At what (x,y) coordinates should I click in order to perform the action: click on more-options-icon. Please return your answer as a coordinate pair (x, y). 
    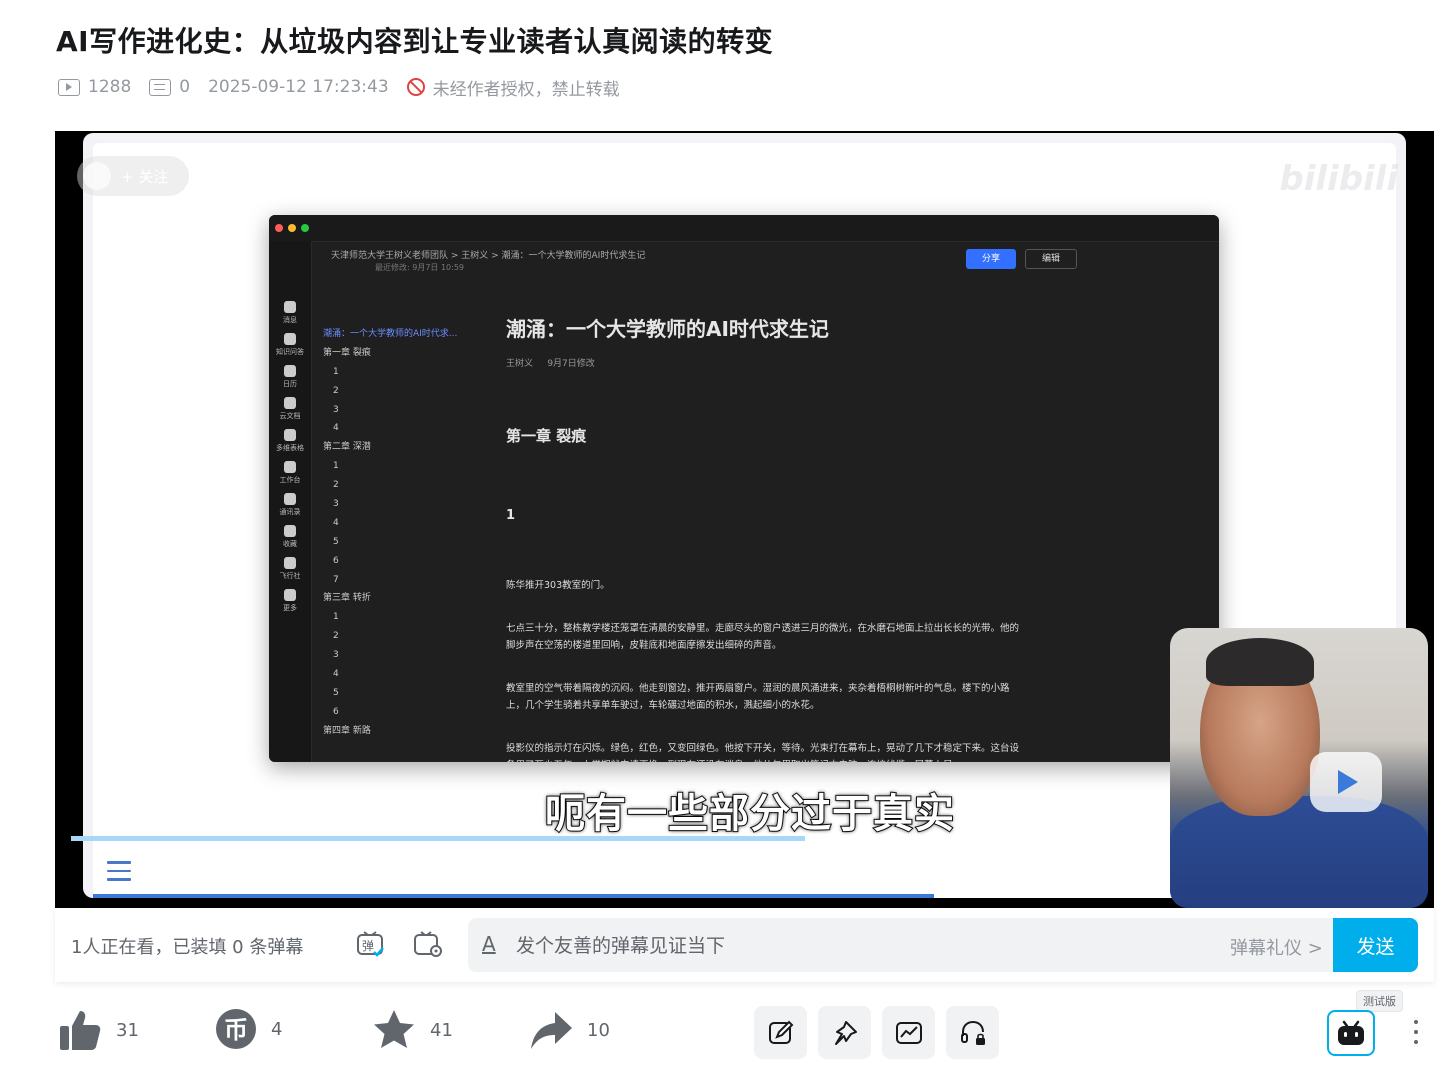
    Looking at the image, I should click on (1417, 1035).